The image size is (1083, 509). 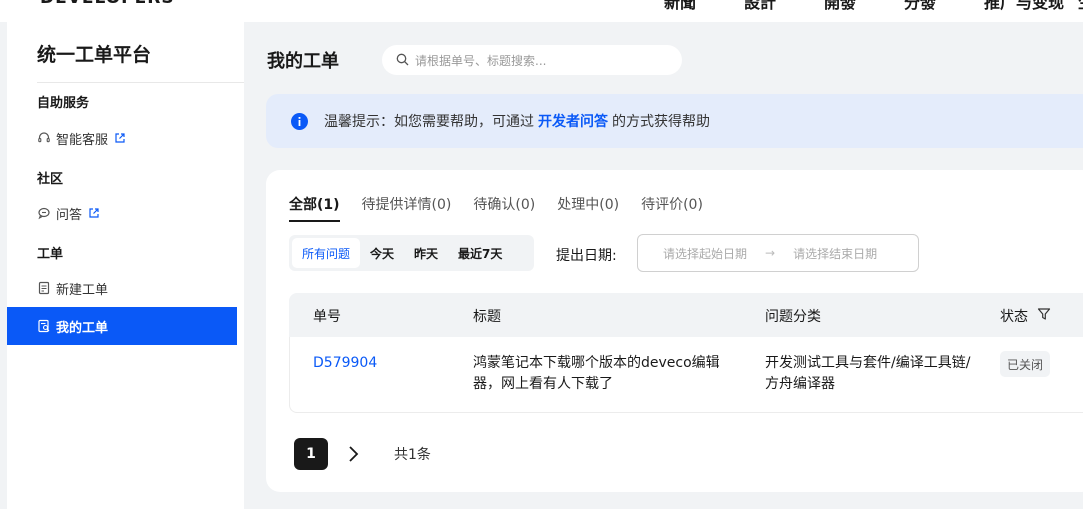 I want to click on ticket-id-link: D579904, so click(x=345, y=363).